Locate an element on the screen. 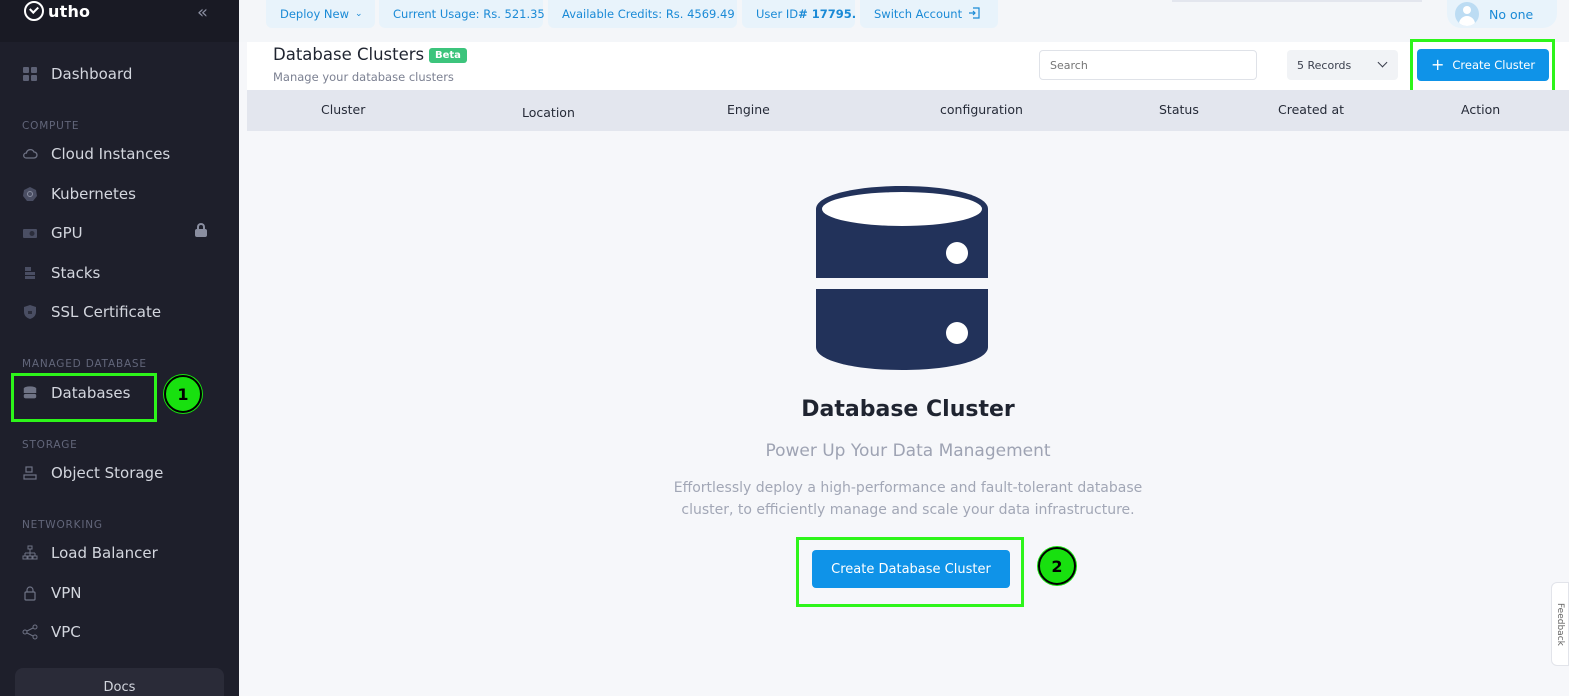  user-menu: No one is located at coordinates (1502, 14).